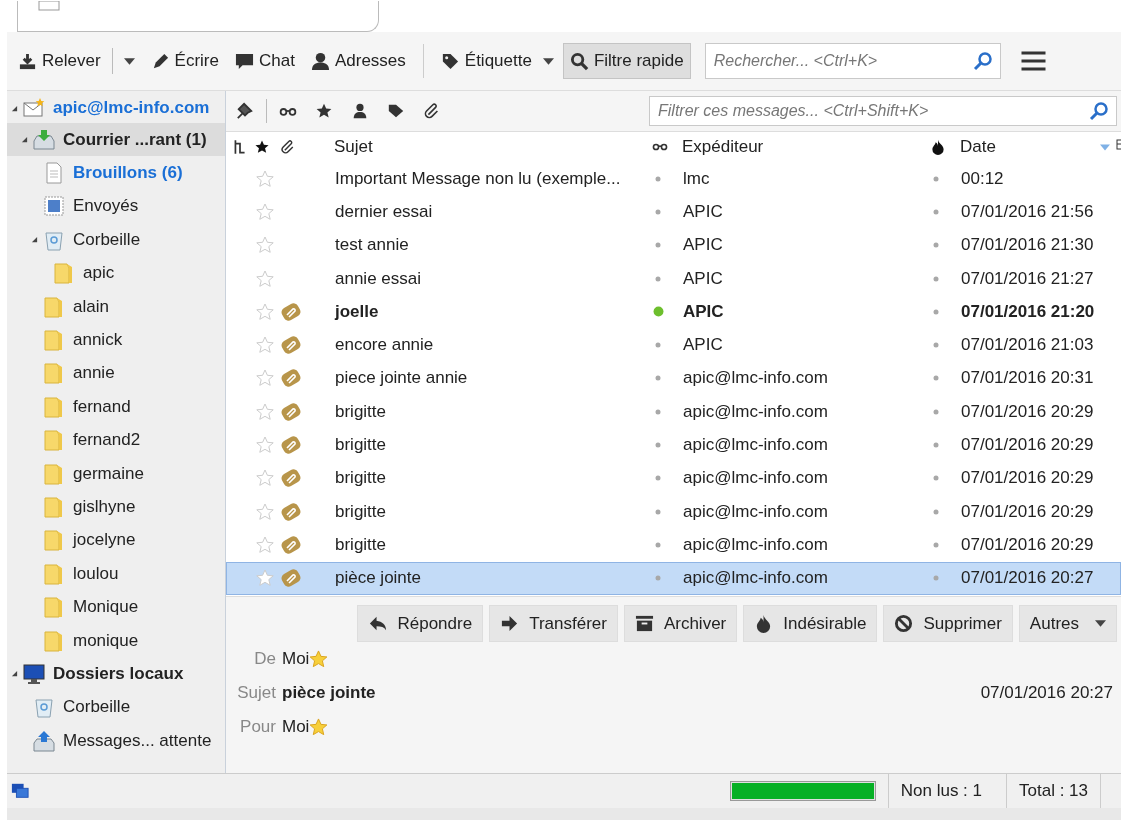 The height and width of the screenshot is (820, 1128). What do you see at coordinates (116, 407) in the screenshot?
I see `folder-item: fernand` at bounding box center [116, 407].